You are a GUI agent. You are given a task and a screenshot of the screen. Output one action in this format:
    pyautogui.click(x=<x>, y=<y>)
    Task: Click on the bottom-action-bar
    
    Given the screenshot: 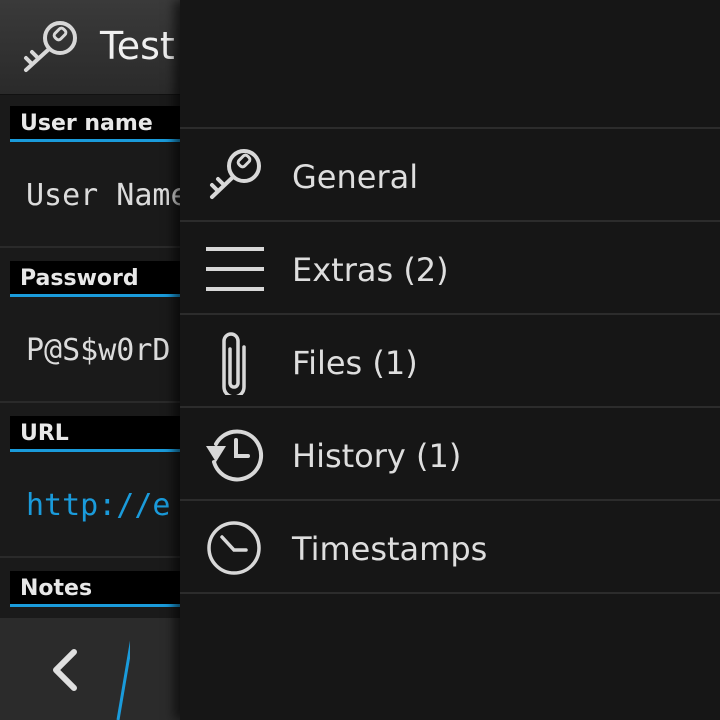 What is the action you would take?
    pyautogui.click(x=90, y=669)
    